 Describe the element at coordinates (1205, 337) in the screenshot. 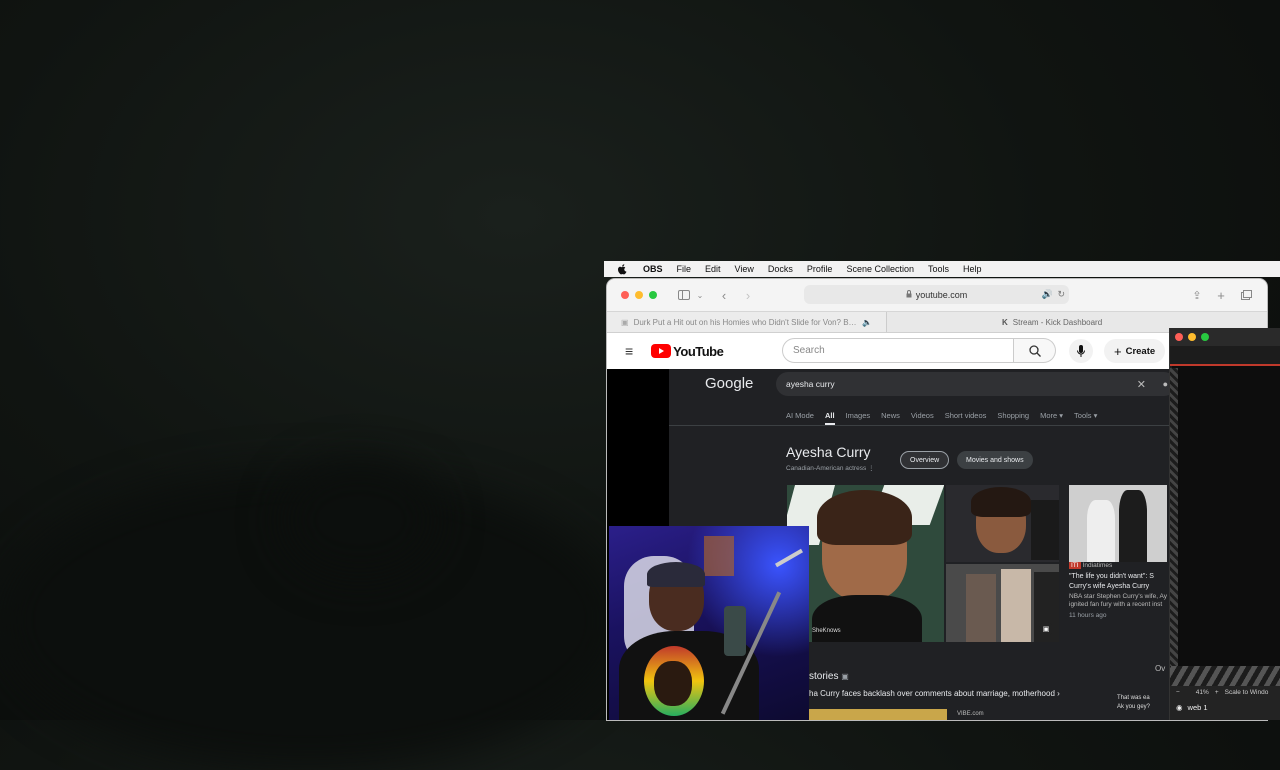

I see `obs-zoom-button` at that location.